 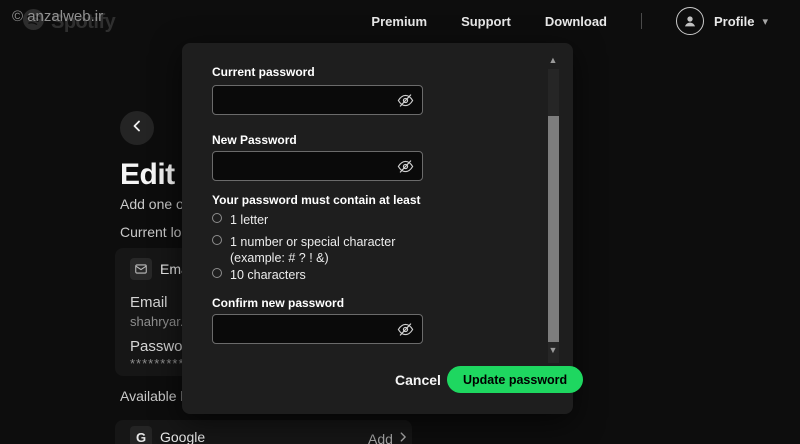 I want to click on confirm-password-input, so click(x=317, y=329).